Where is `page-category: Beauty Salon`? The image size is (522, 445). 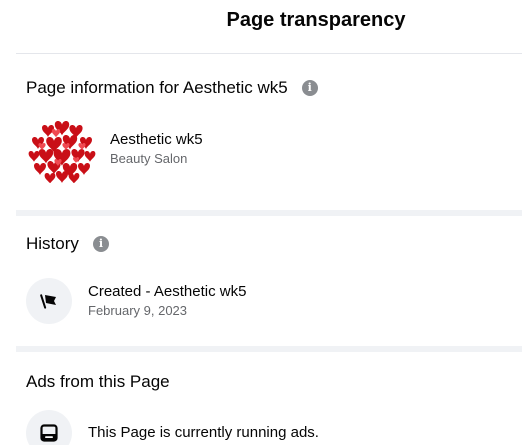
page-category: Beauty Salon is located at coordinates (149, 158).